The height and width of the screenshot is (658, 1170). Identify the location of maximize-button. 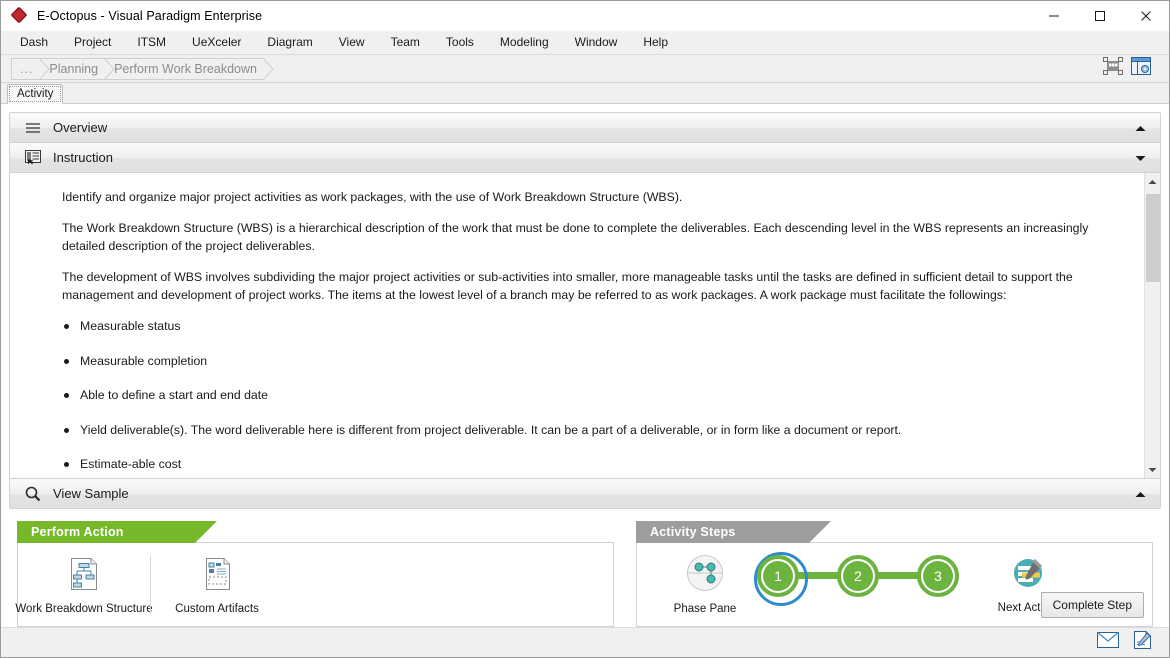
(1100, 16).